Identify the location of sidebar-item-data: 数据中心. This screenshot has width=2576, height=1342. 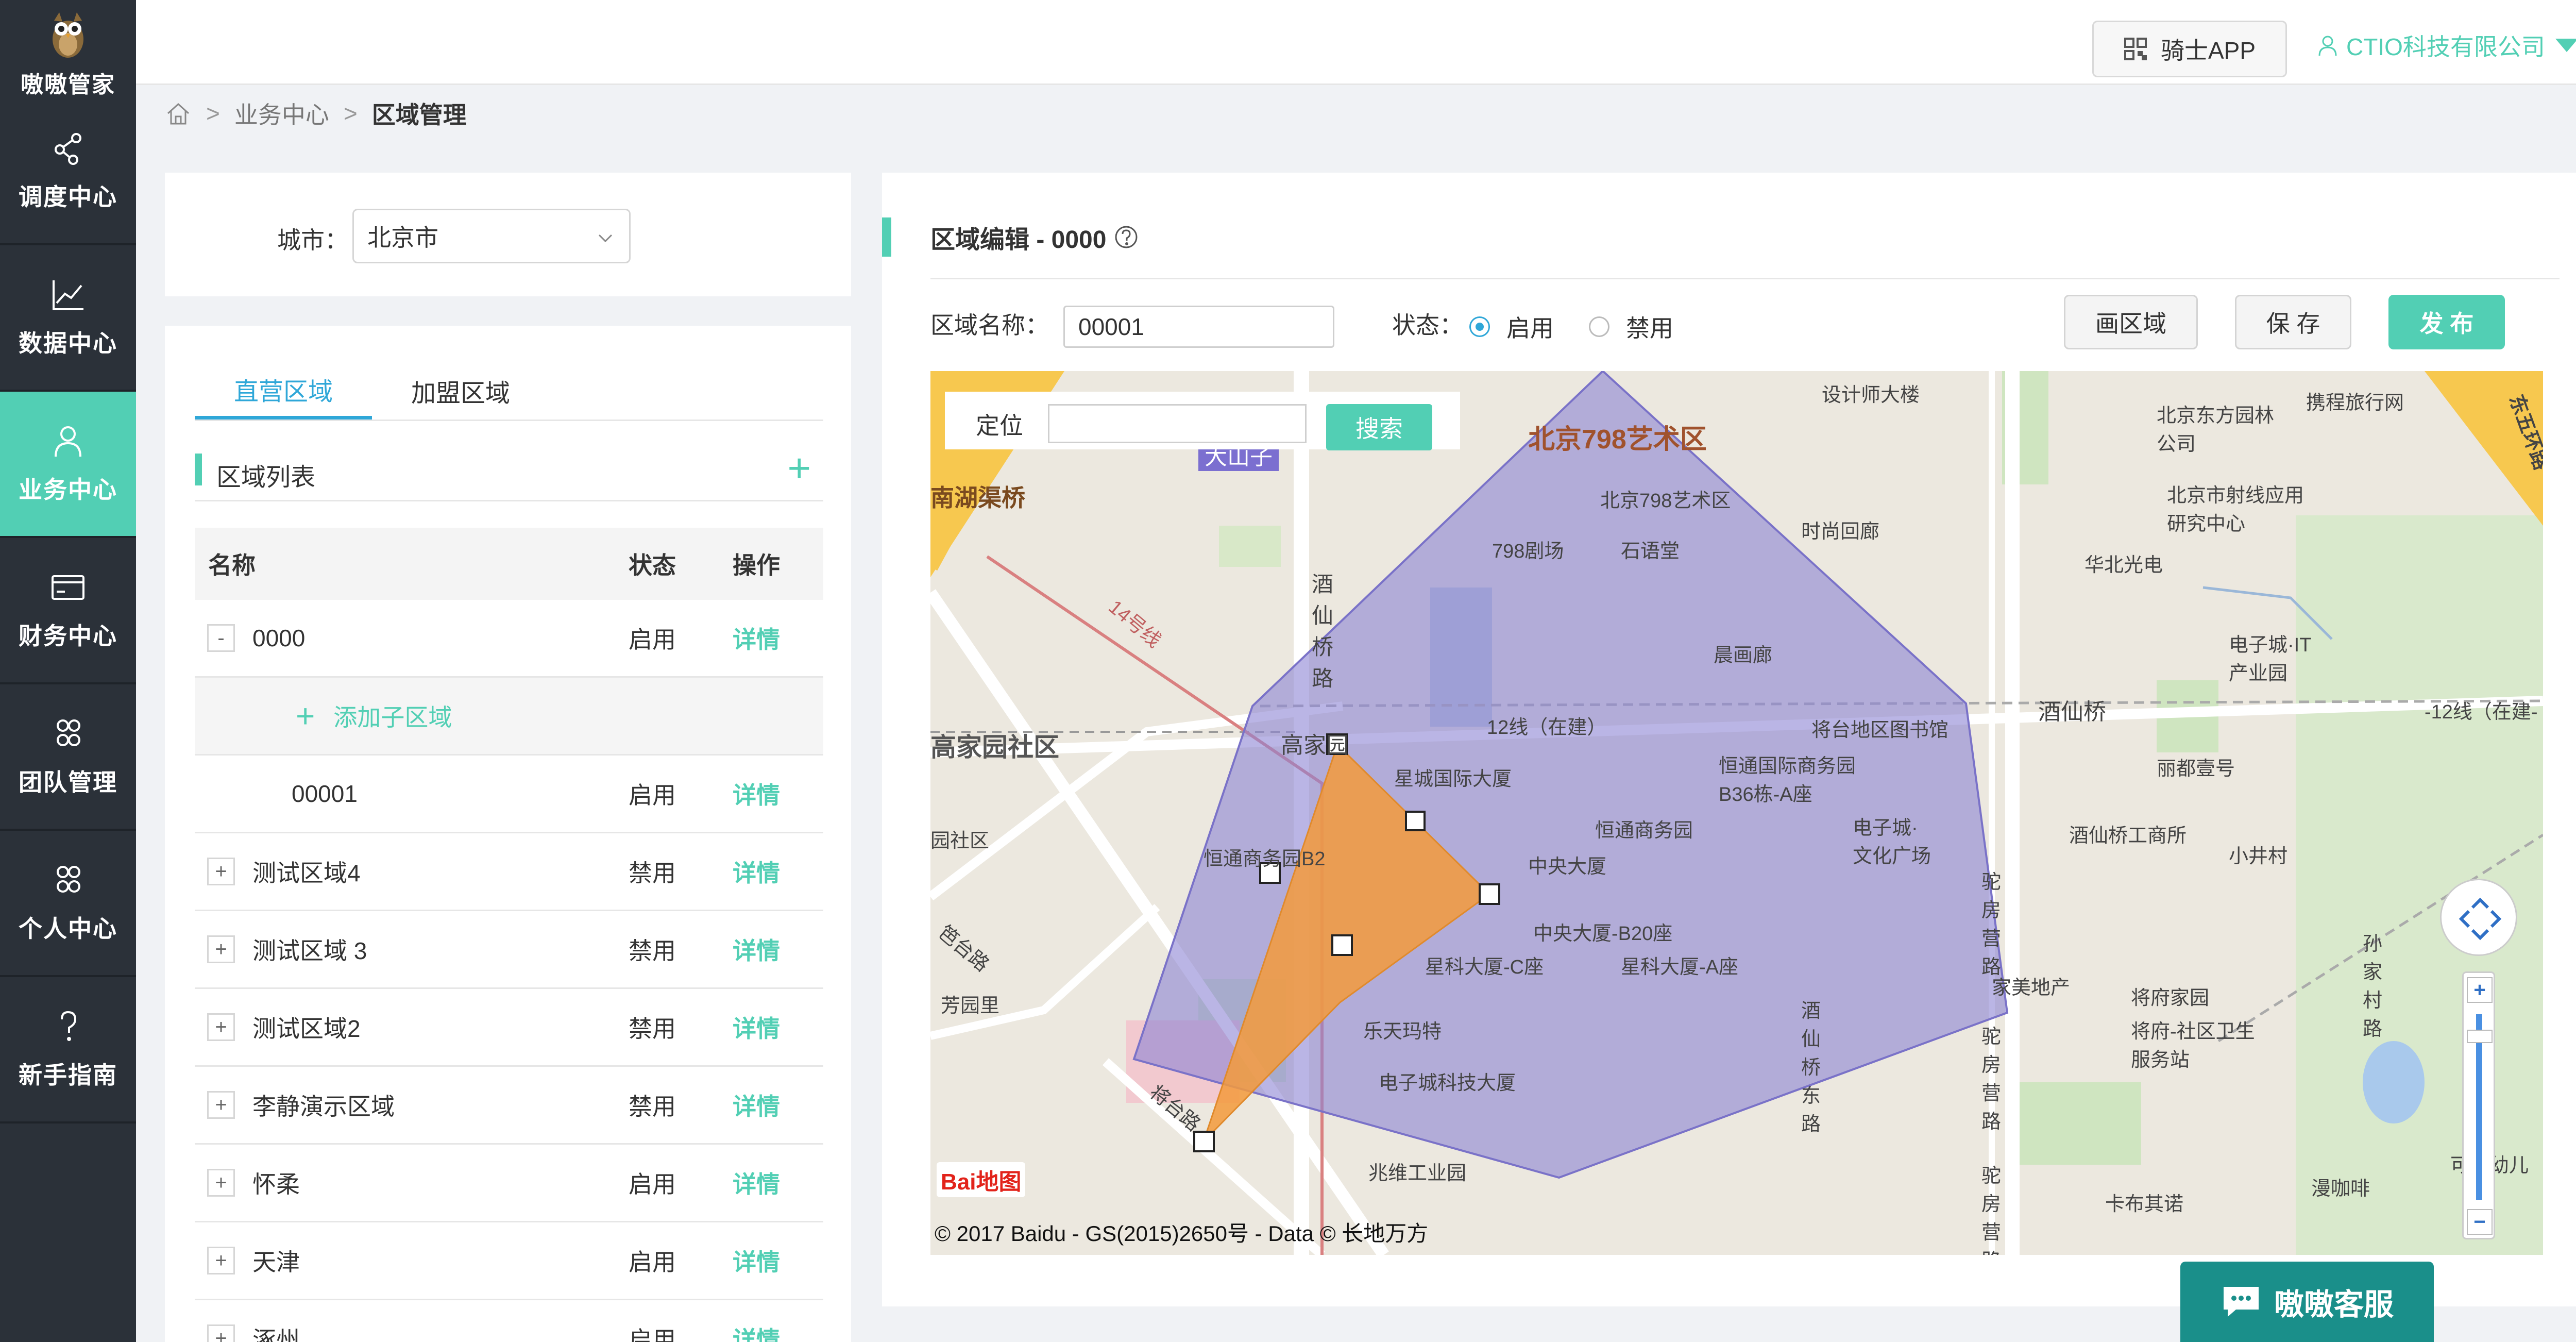
(68, 318).